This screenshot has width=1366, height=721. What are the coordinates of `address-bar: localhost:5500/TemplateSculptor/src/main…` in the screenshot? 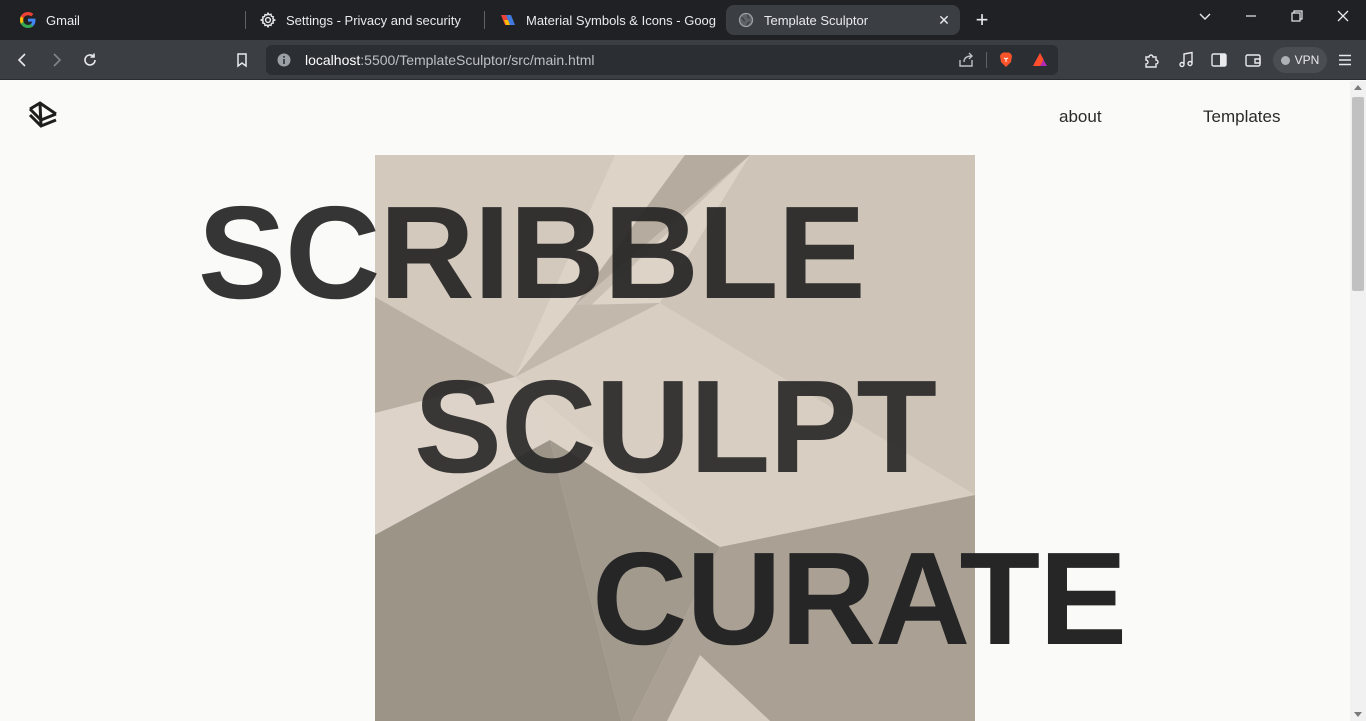 It's located at (662, 60).